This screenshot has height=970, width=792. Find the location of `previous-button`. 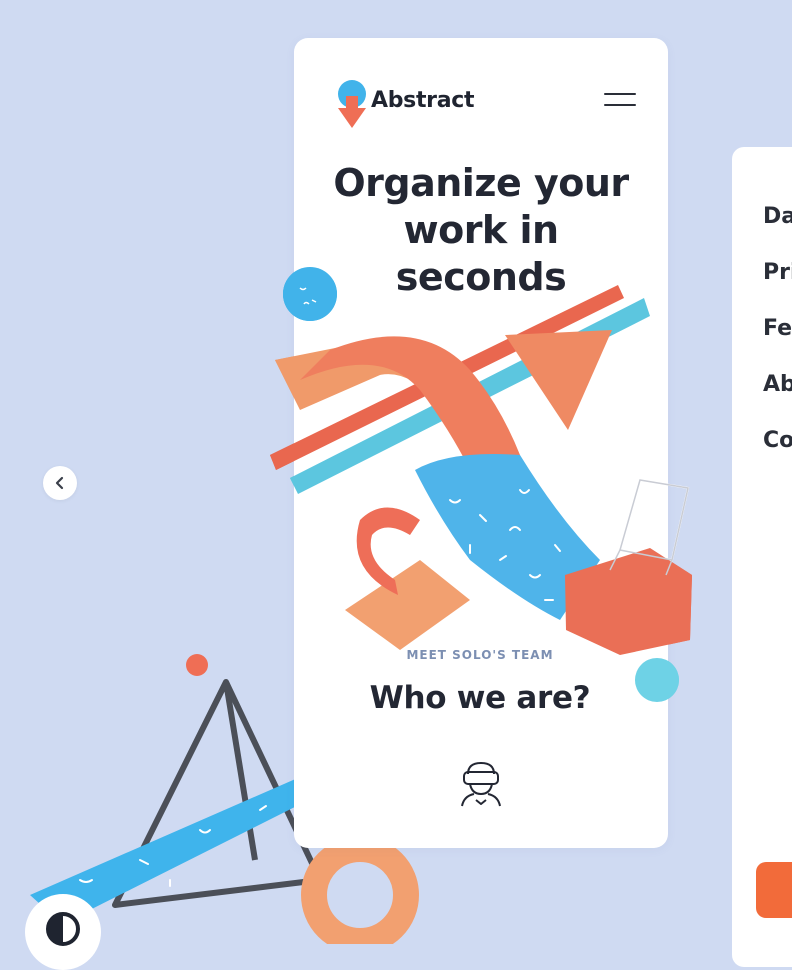

previous-button is located at coordinates (60, 483).